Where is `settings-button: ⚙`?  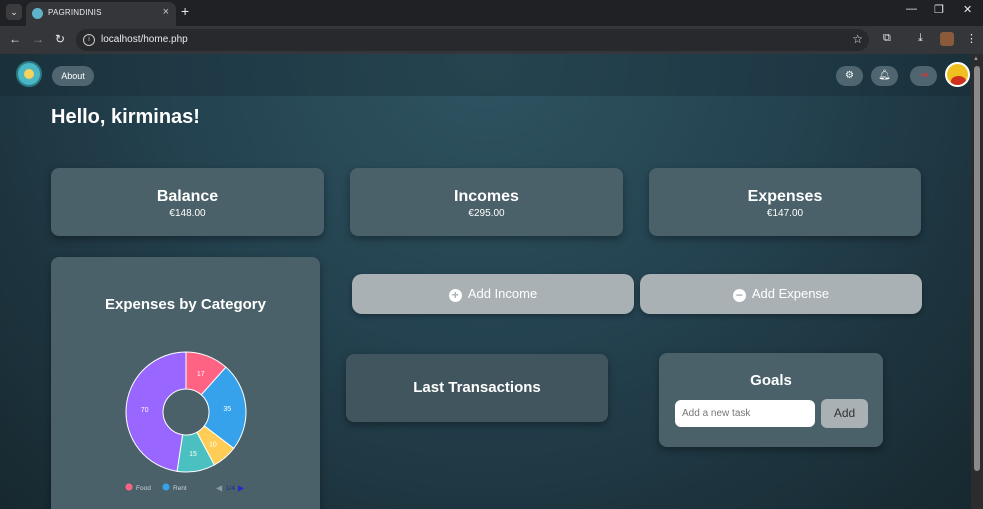 settings-button: ⚙ is located at coordinates (849, 76).